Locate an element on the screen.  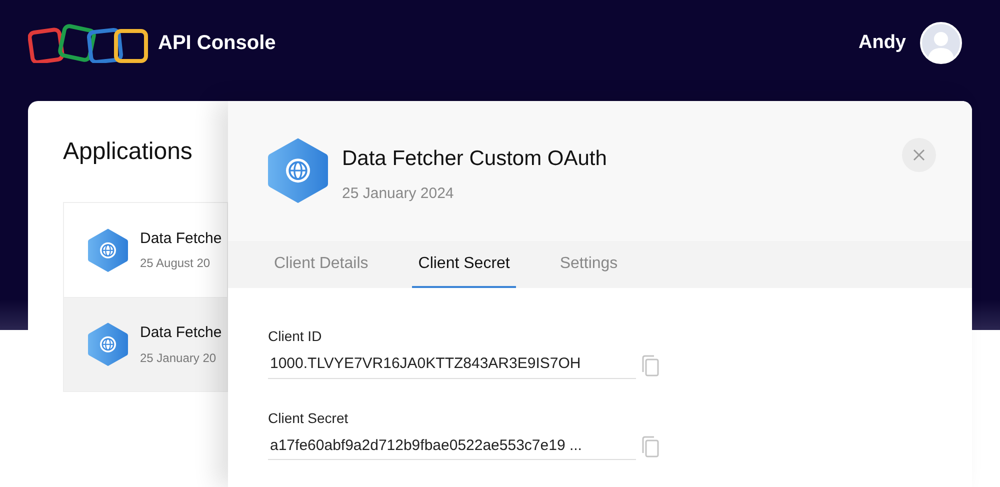
application-item: Data Fetche 25 January 20 is located at coordinates (145, 344).